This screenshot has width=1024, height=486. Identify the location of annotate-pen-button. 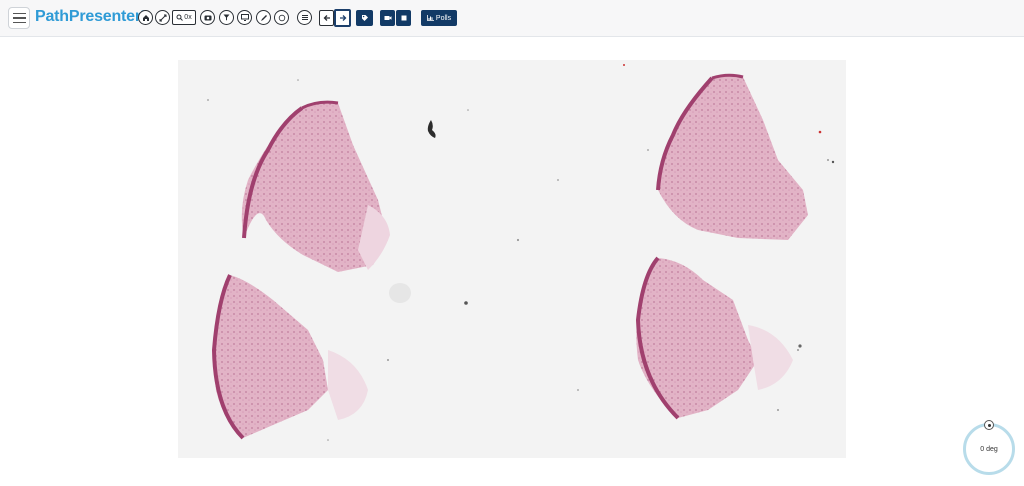
(263, 17).